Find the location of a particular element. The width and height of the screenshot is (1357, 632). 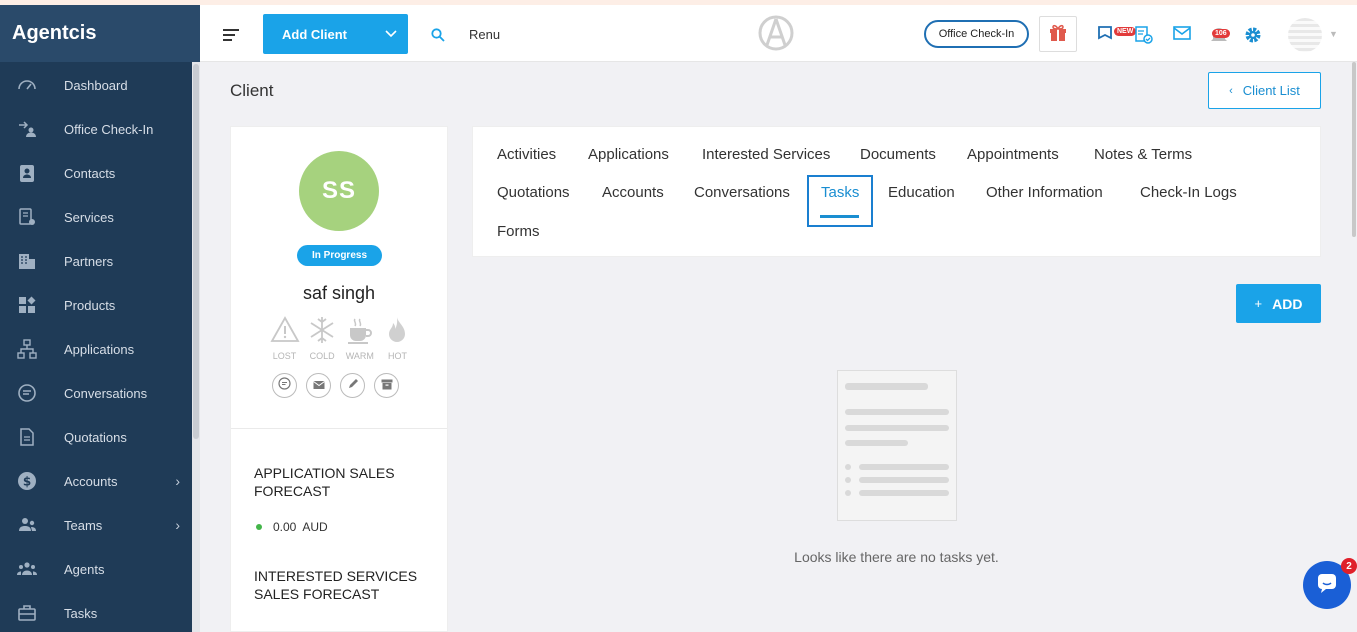

gear-icon is located at coordinates (1254, 36).